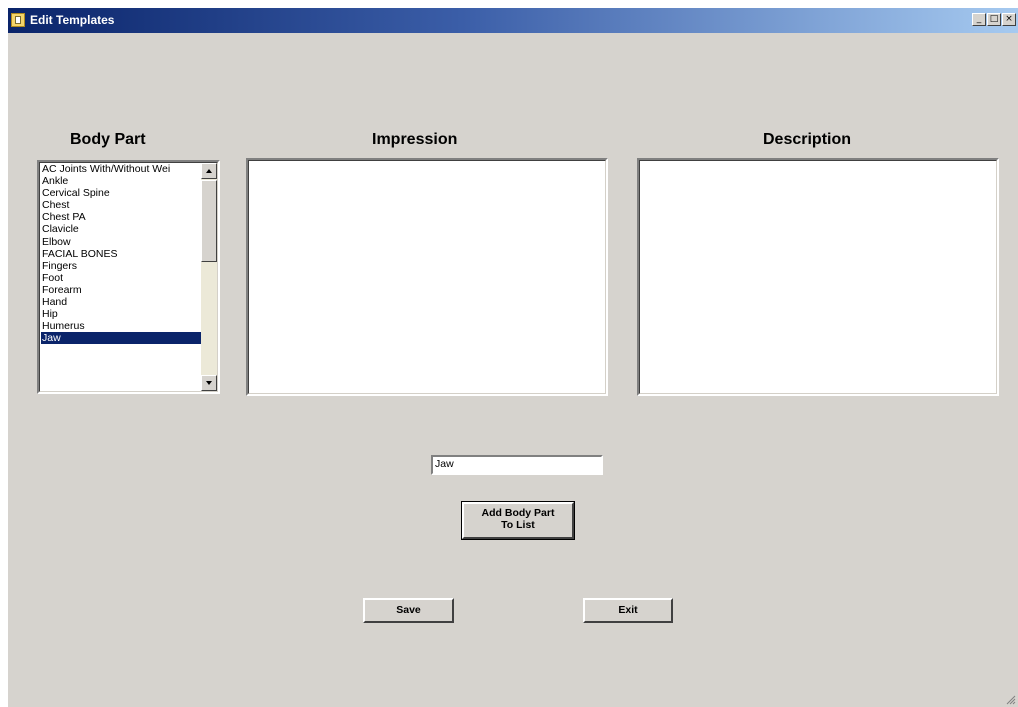 This screenshot has height=707, width=1018. Describe the element at coordinates (121, 205) in the screenshot. I see `list-item: Chest` at that location.